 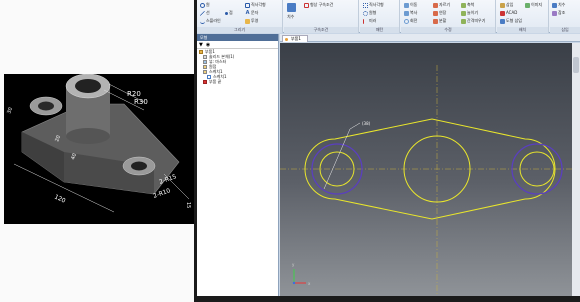 What do you see at coordinates (380, 16) in the screenshot?
I see `ribbon-group-pattern: 직사각형 원형 미러 패턴` at bounding box center [380, 16].